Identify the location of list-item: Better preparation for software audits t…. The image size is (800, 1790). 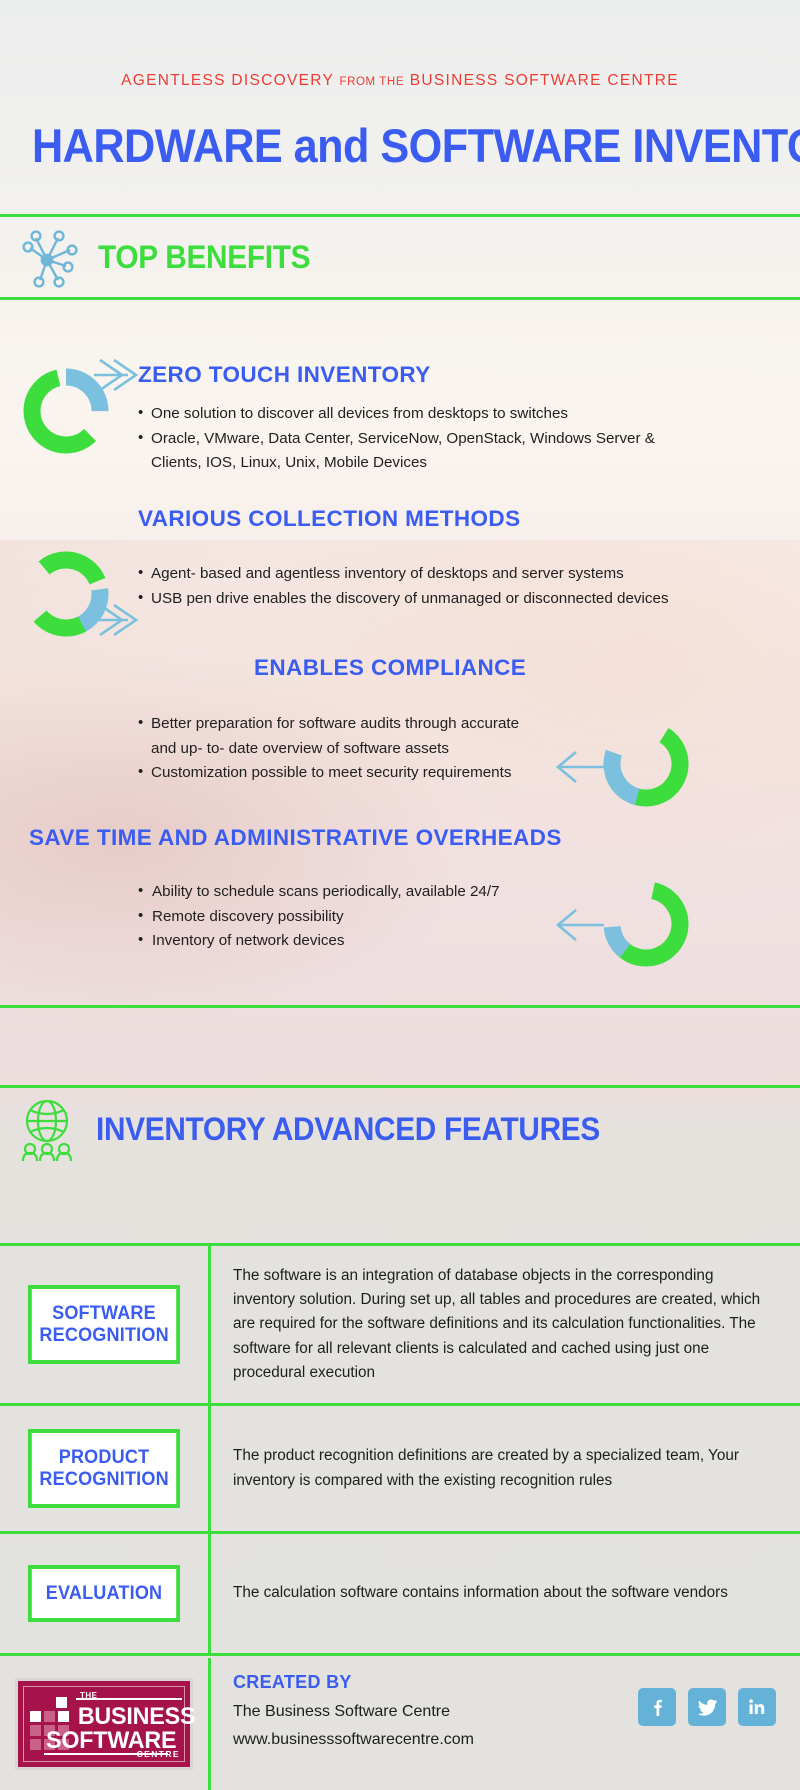
(338, 736).